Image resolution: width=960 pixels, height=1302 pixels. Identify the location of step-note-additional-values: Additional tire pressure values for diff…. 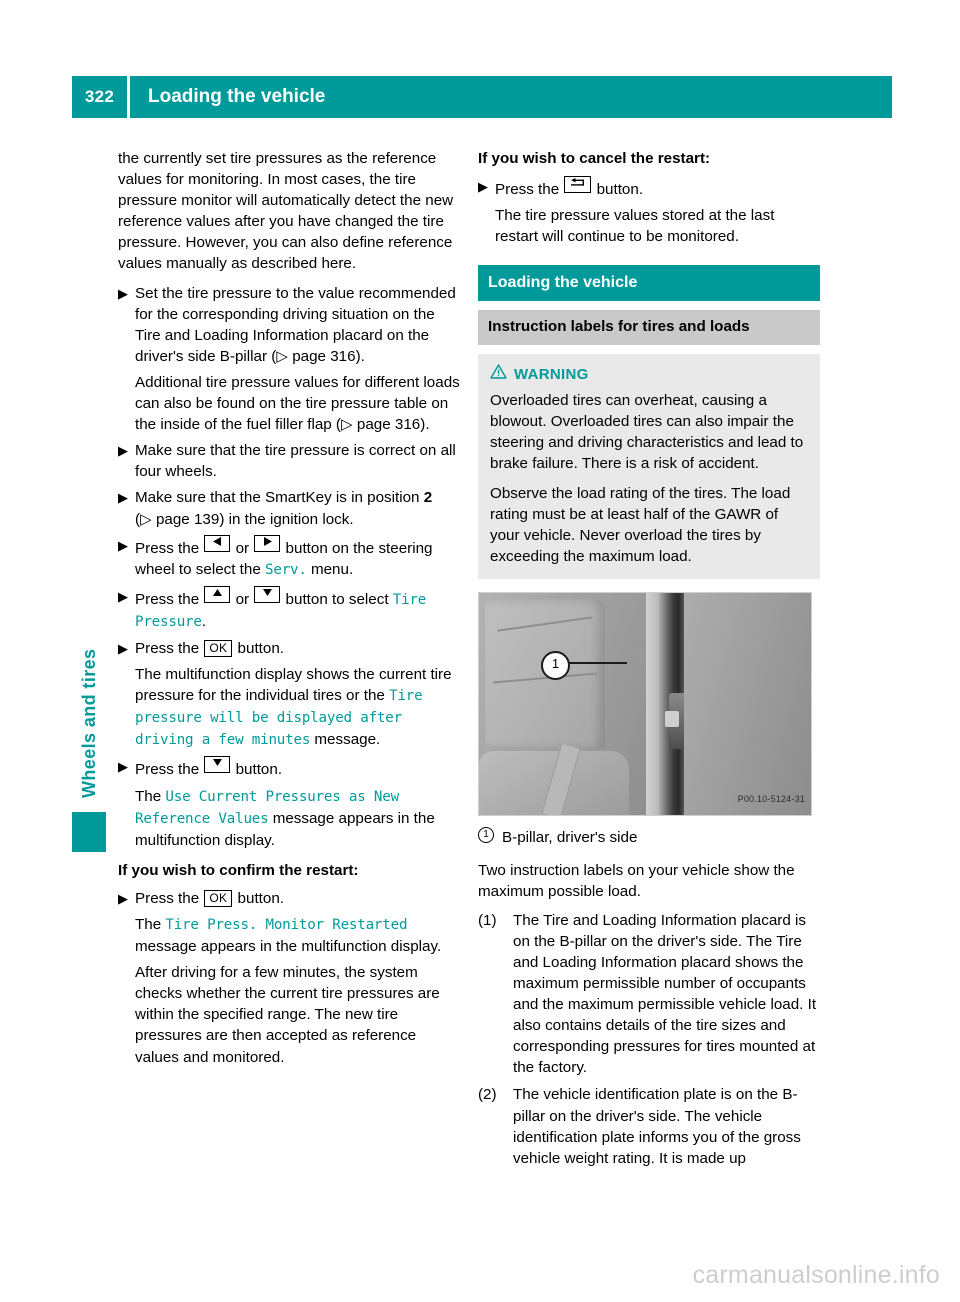
(289, 403).